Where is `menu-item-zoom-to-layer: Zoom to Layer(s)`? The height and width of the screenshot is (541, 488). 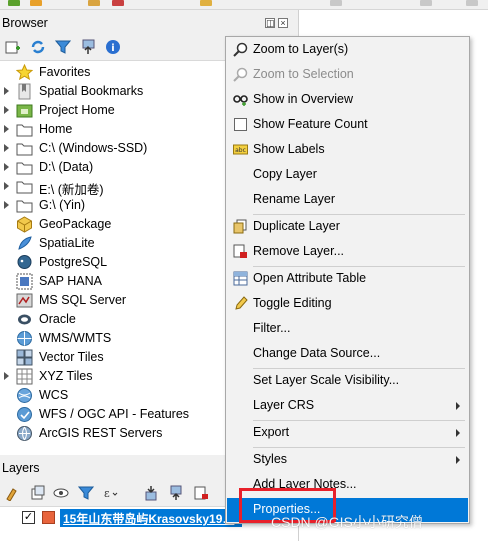 menu-item-zoom-to-layer: Zoom to Layer(s) is located at coordinates (347, 50).